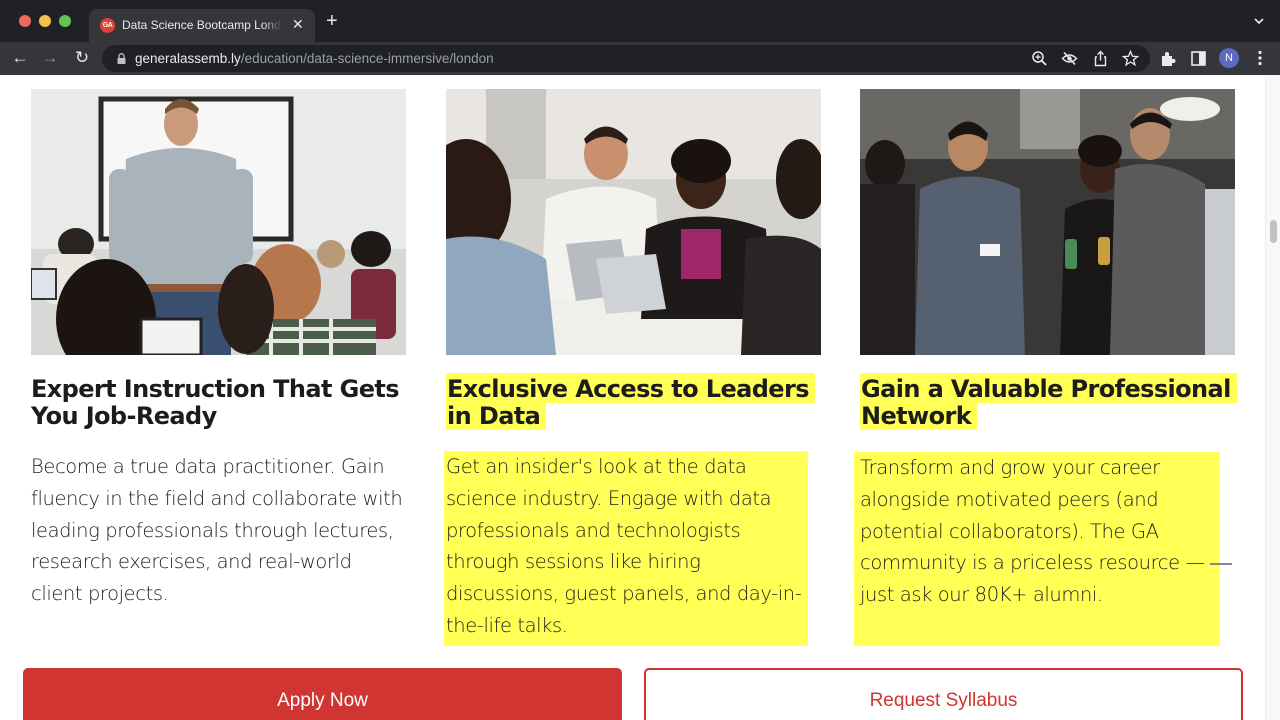 This screenshot has width=1280, height=720. What do you see at coordinates (1221, 564) in the screenshot?
I see `text-cursor-artifact` at bounding box center [1221, 564].